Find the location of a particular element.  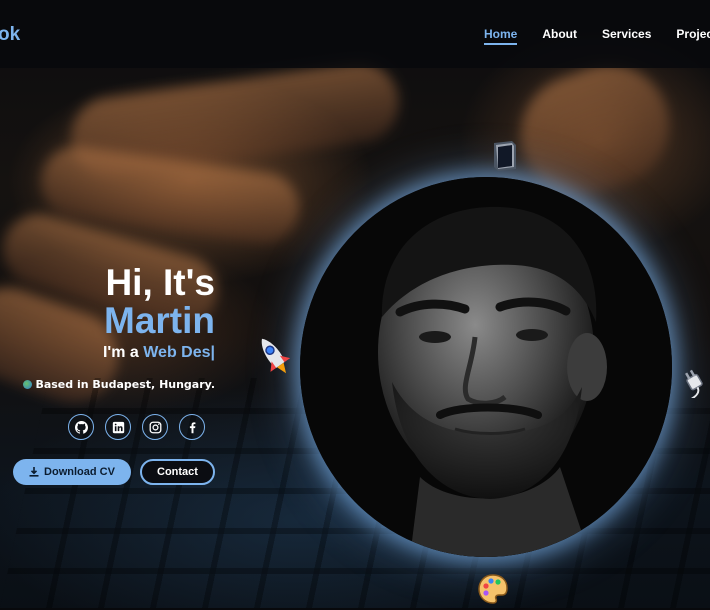

navbar: ok Home About Services Projects is located at coordinates (355, 34).